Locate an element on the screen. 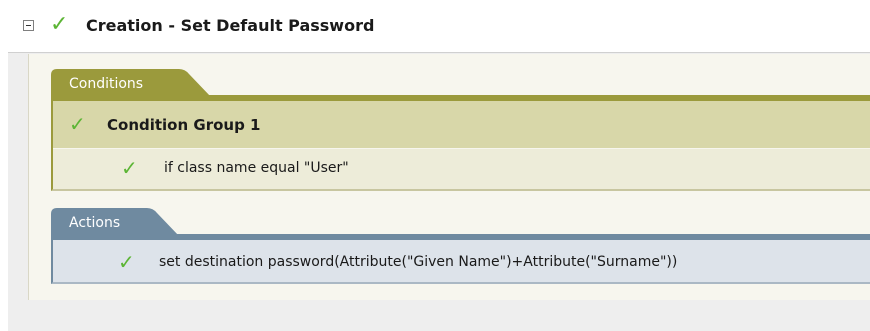  collapse-minus-icon is located at coordinates (28, 25).